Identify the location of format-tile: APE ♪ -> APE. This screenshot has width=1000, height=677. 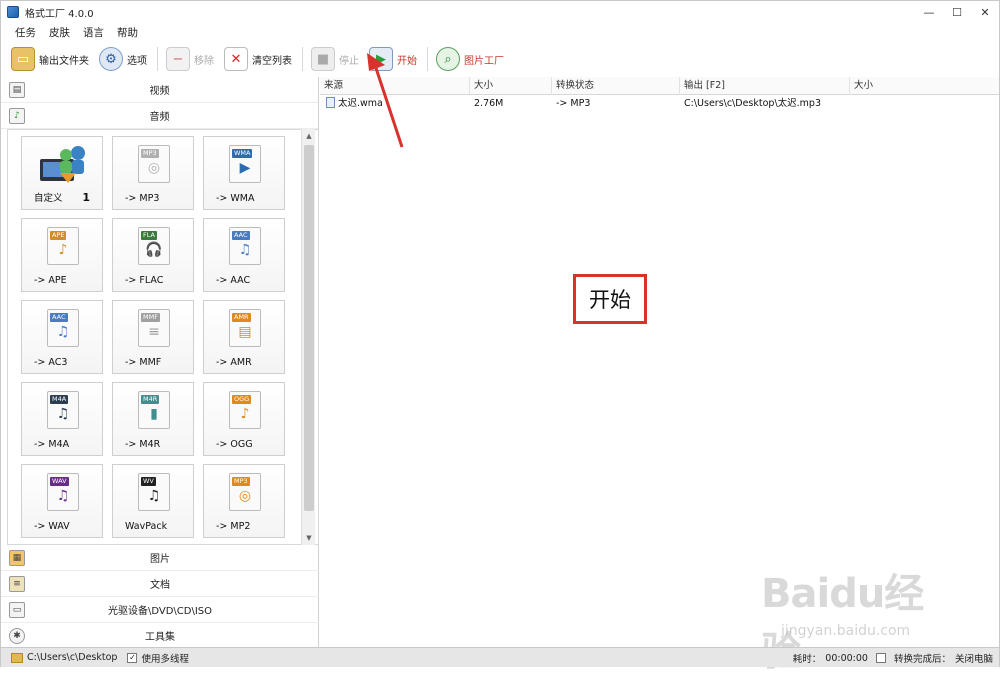
(62, 255).